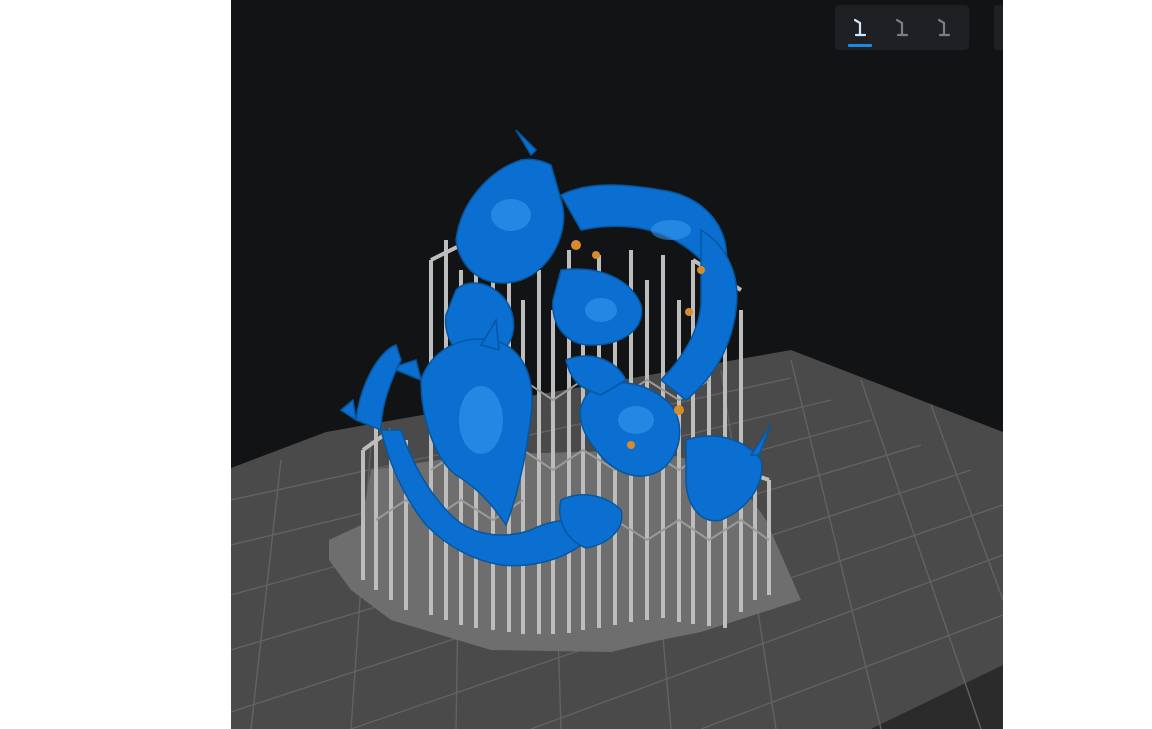 The width and height of the screenshot is (1152, 729). I want to click on right-panel-edge, so click(998, 27).